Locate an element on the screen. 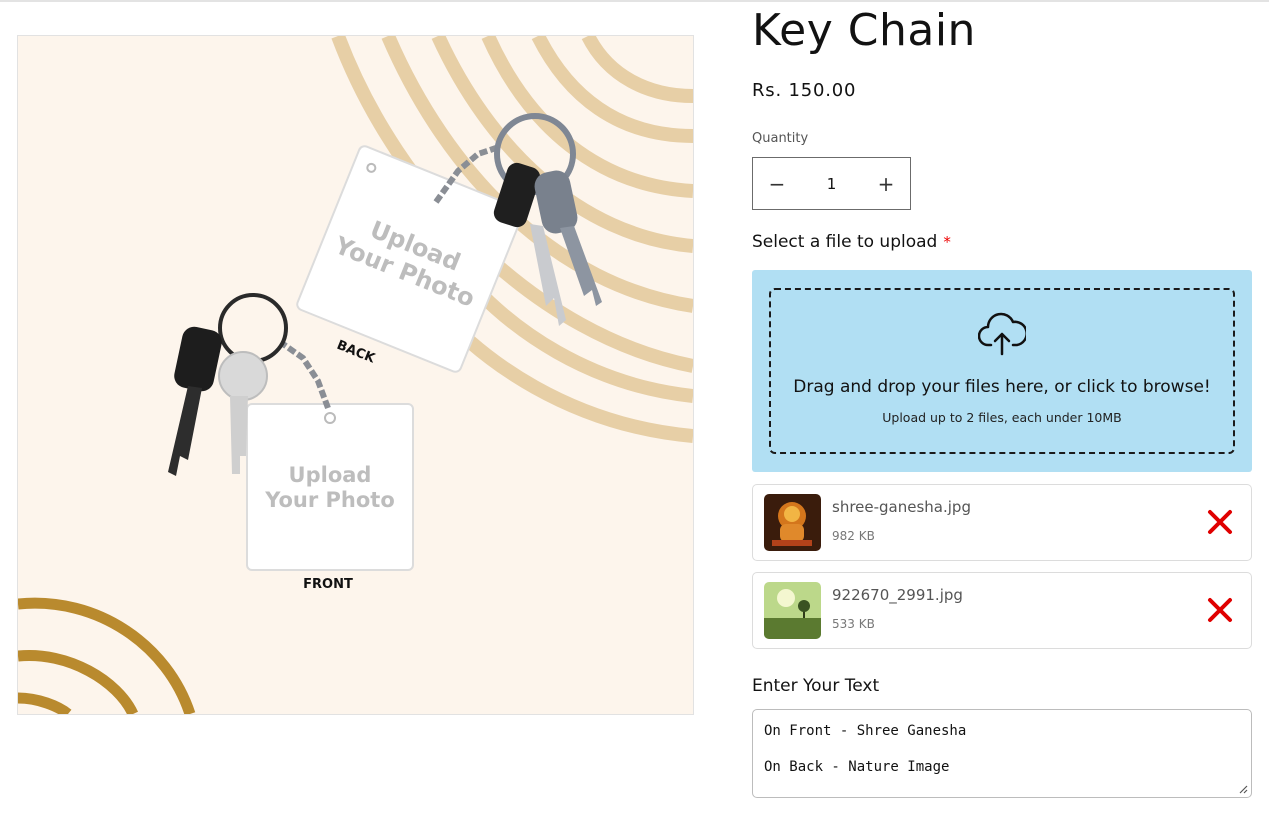 This screenshot has width=1269, height=813. custom-text-label: Enter Your Text is located at coordinates (816, 686).